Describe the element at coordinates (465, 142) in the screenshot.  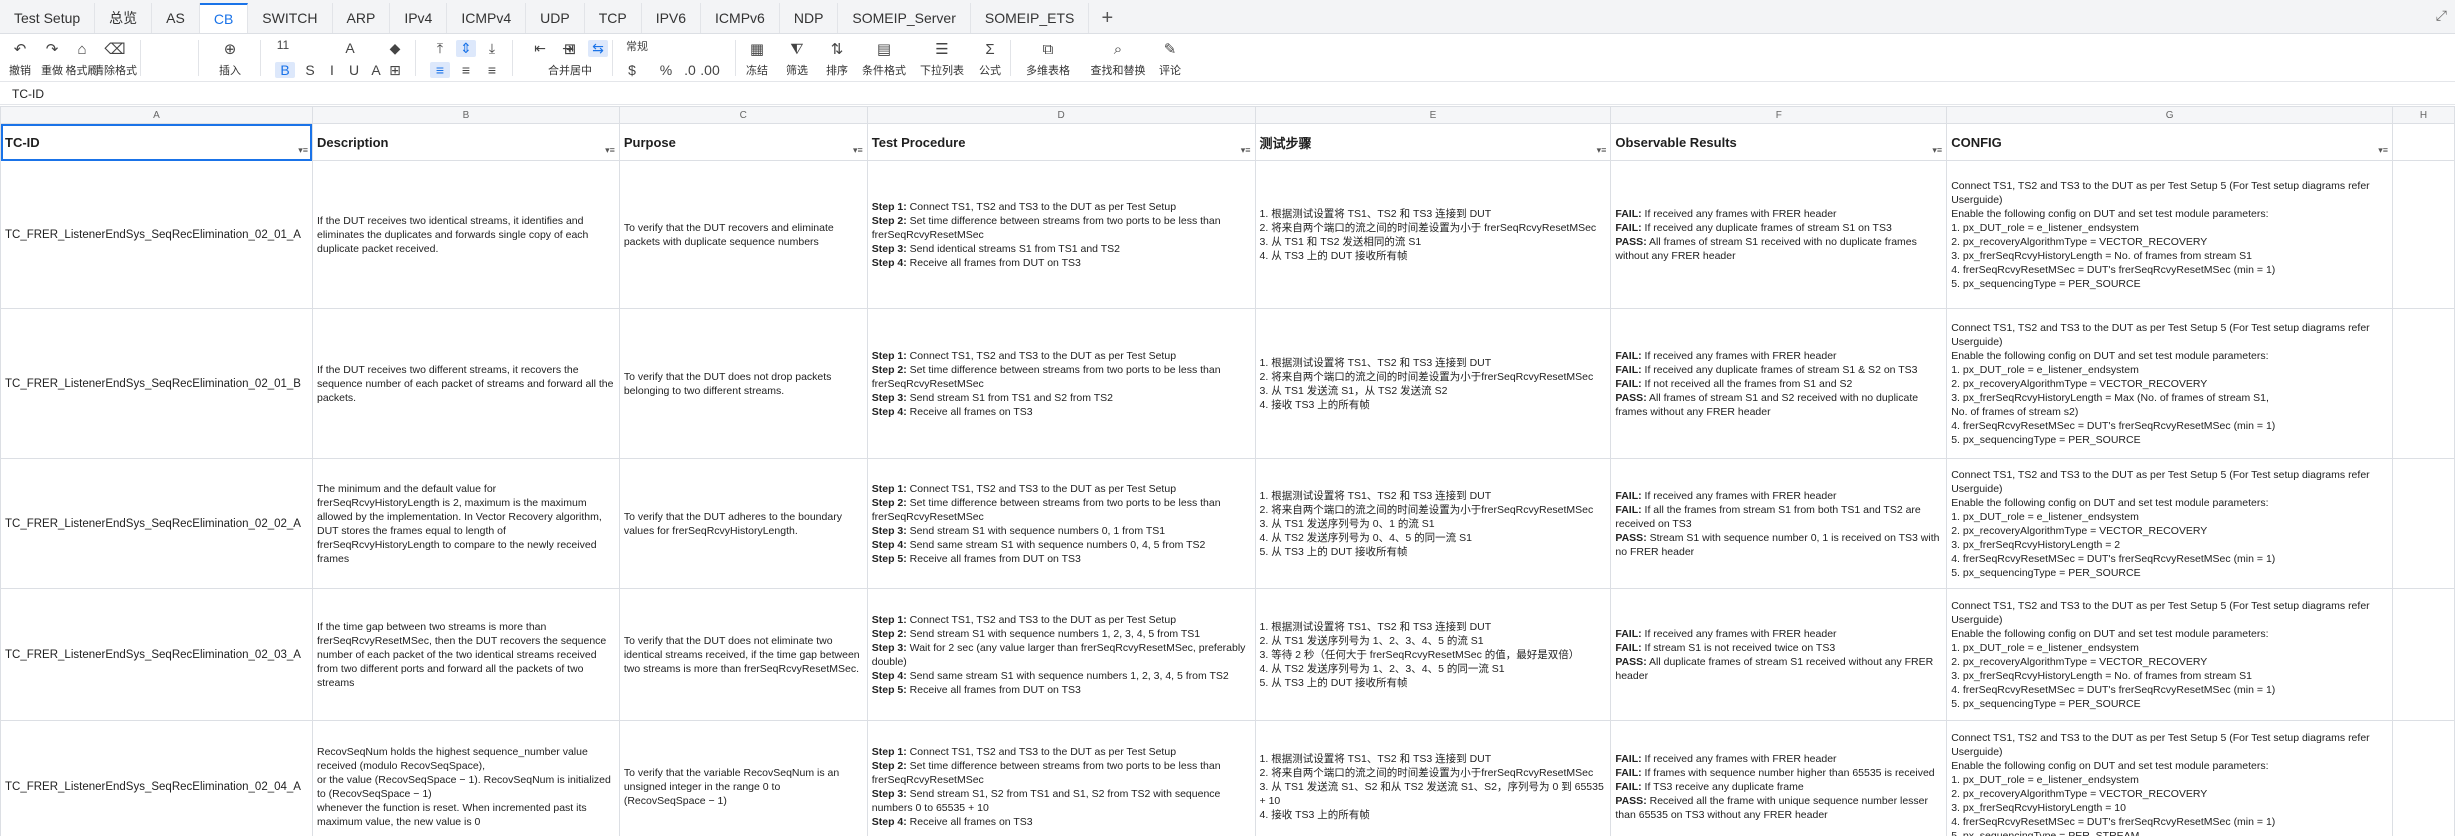
I see `header-cell: Description ▾≡` at that location.